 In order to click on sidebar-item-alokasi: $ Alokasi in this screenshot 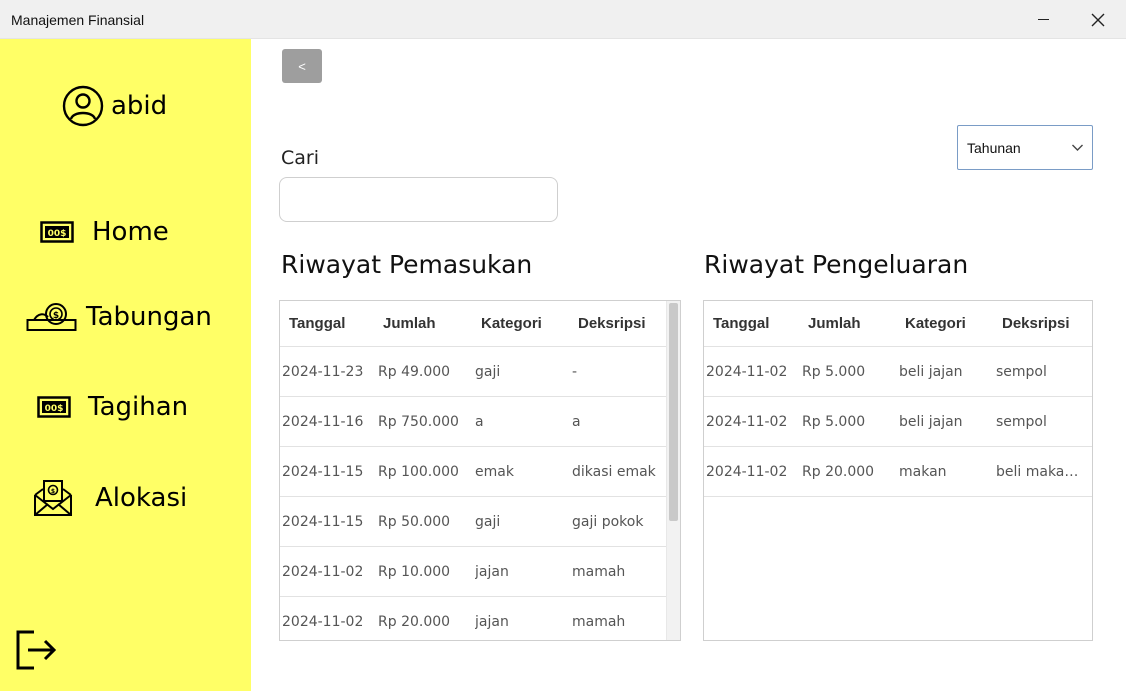, I will do `click(110, 498)`.